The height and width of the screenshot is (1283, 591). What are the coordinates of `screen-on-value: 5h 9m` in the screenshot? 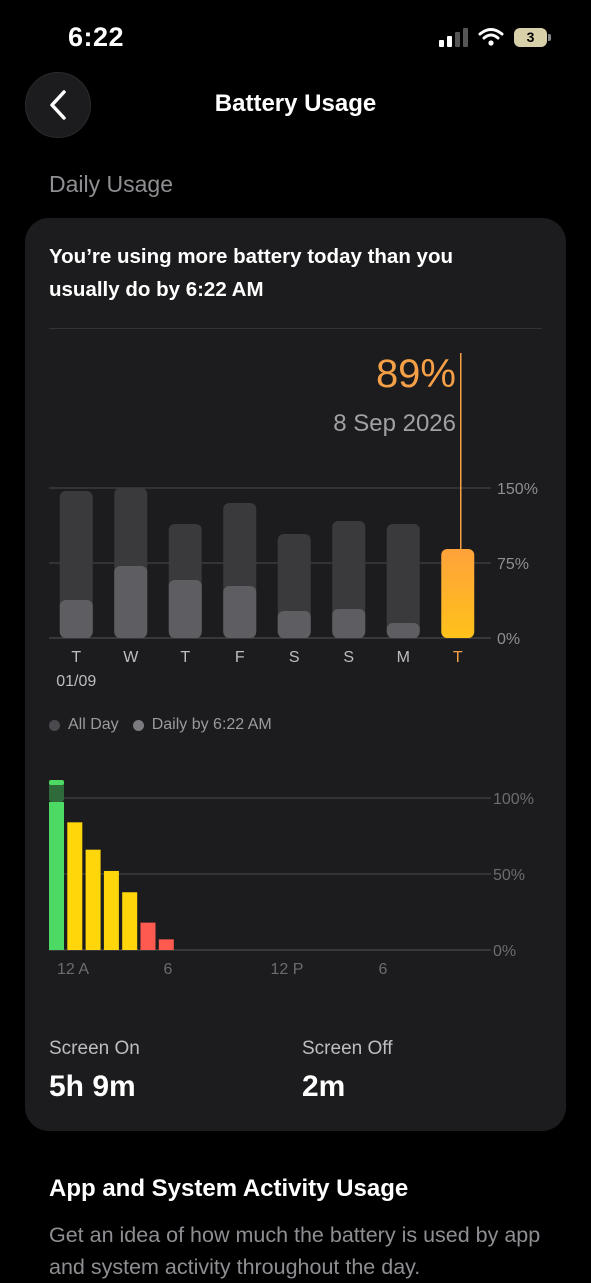 It's located at (92, 1086).